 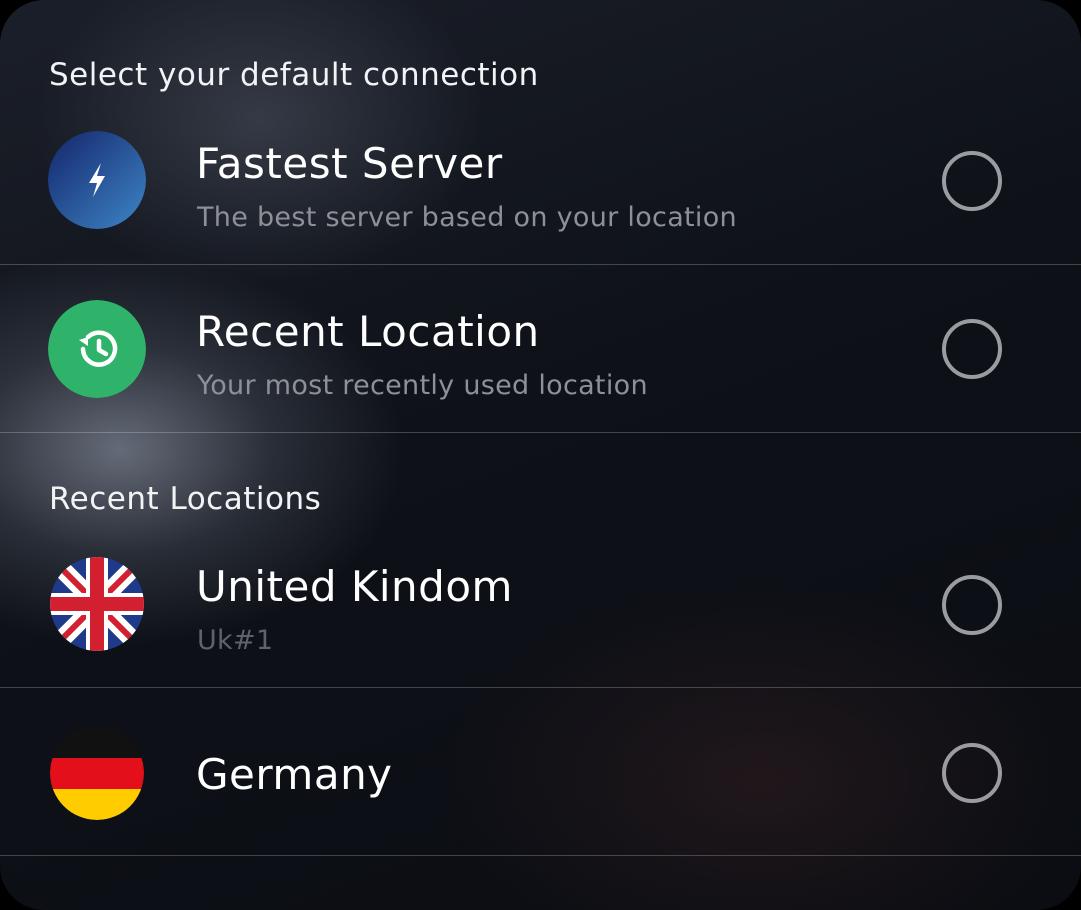 What do you see at coordinates (972, 349) in the screenshot?
I see `radio-button-recent-location` at bounding box center [972, 349].